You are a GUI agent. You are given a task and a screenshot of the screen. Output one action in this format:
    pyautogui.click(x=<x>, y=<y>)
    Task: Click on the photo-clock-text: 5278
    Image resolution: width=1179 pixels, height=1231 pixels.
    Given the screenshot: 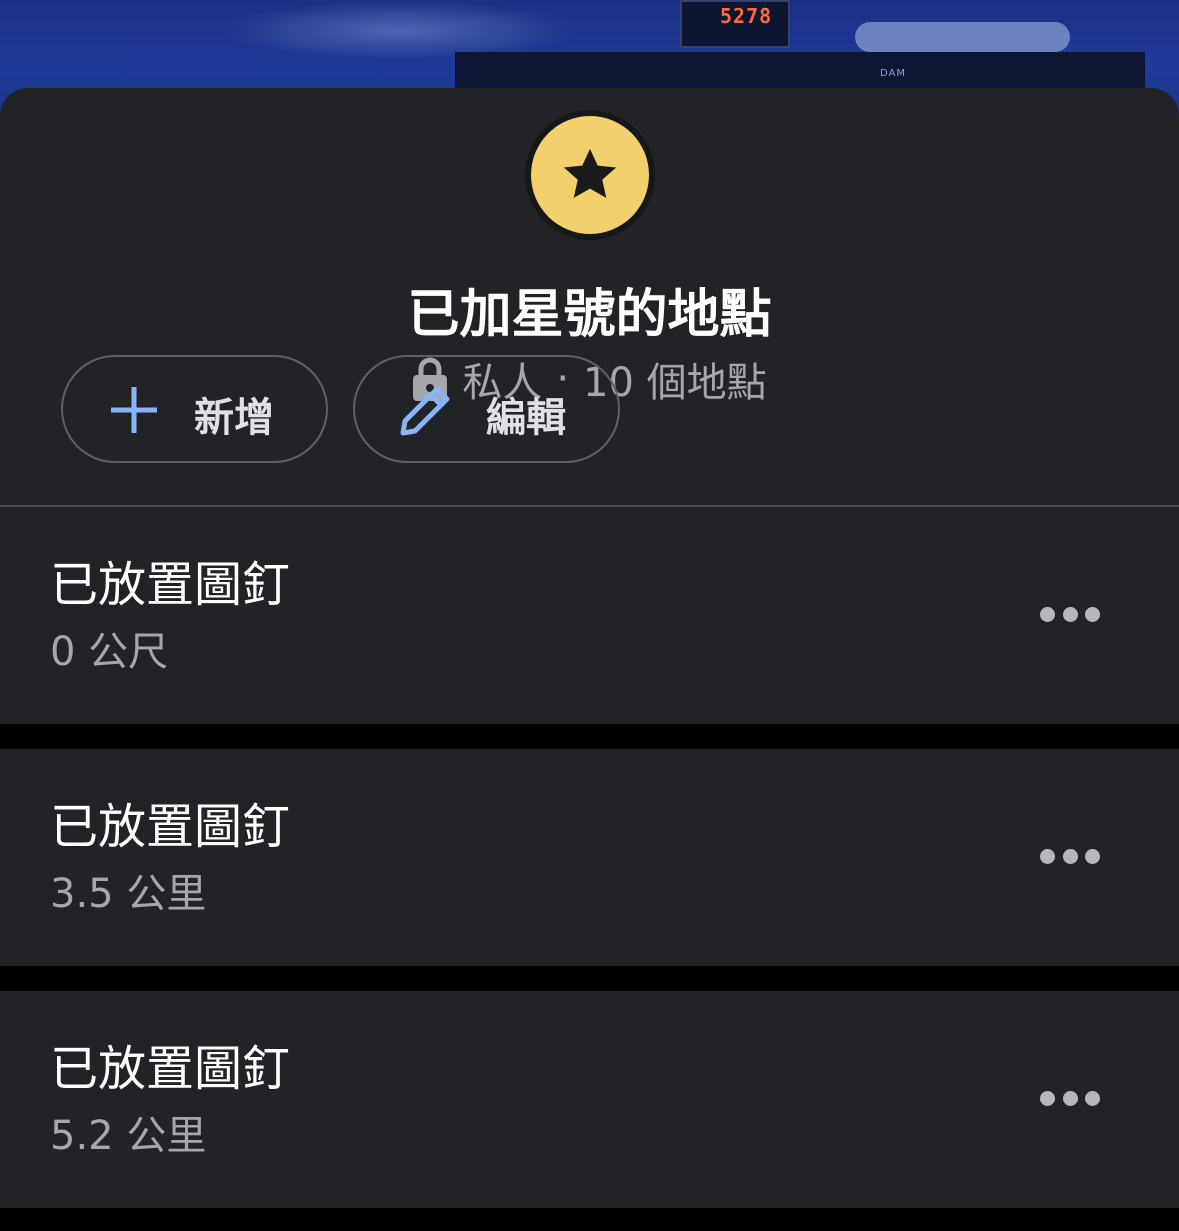 What is the action you would take?
    pyautogui.click(x=746, y=16)
    